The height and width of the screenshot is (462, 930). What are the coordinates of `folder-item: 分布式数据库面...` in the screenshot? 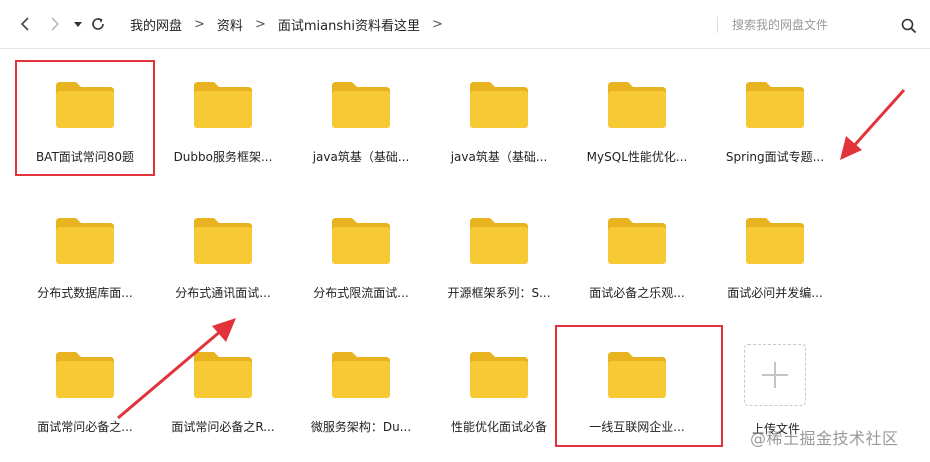 It's located at (85, 261).